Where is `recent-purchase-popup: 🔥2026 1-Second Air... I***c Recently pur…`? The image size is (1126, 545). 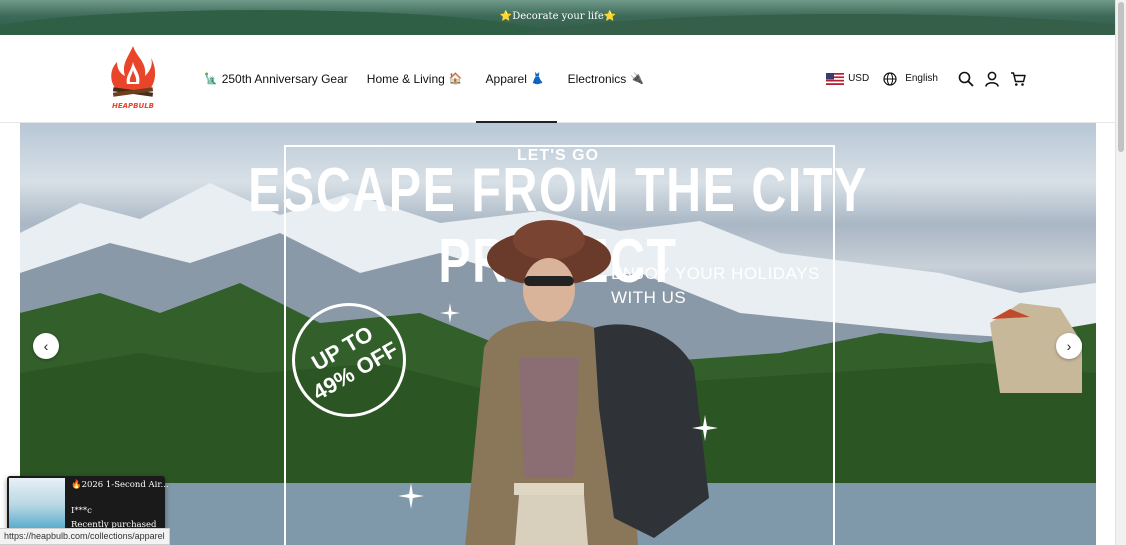 recent-purchase-popup: 🔥2026 1-Second Air... I***c Recently pur… is located at coordinates (88, 505).